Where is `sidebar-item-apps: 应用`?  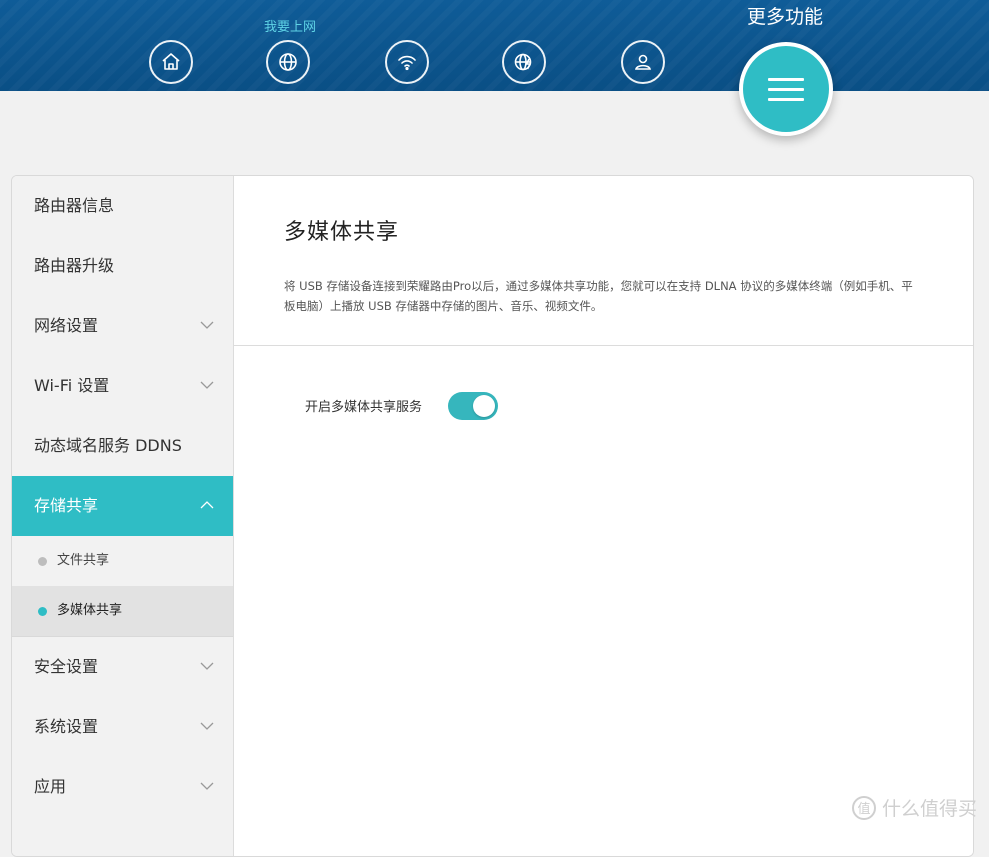 sidebar-item-apps: 应用 is located at coordinates (122, 787).